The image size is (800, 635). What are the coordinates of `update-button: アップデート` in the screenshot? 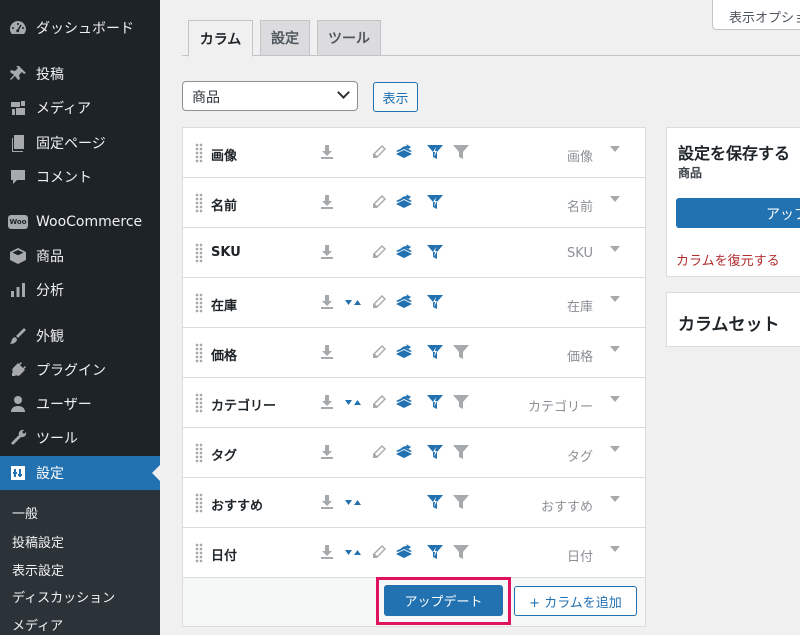 It's located at (443, 600).